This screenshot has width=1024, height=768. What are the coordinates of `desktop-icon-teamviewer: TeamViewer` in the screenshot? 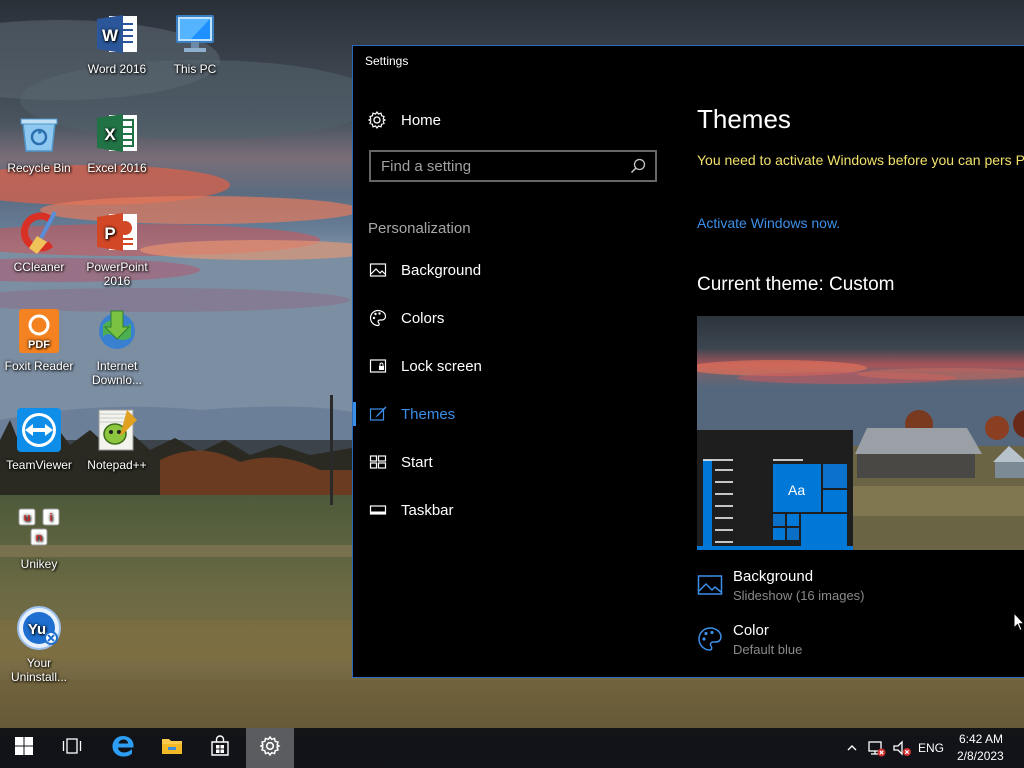 It's located at (39, 439).